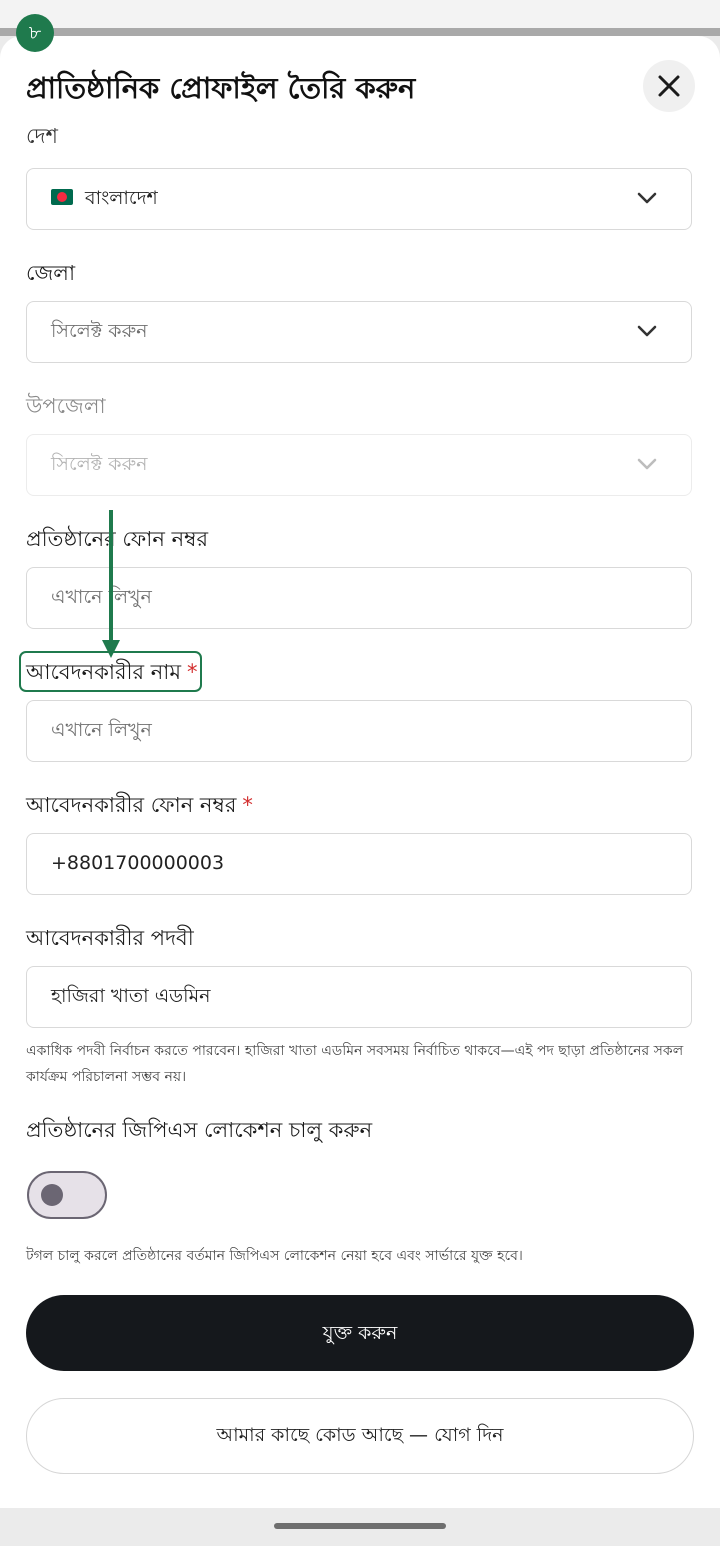 The width and height of the screenshot is (720, 1546). What do you see at coordinates (51, 273) in the screenshot?
I see `district-label: জেলা` at bounding box center [51, 273].